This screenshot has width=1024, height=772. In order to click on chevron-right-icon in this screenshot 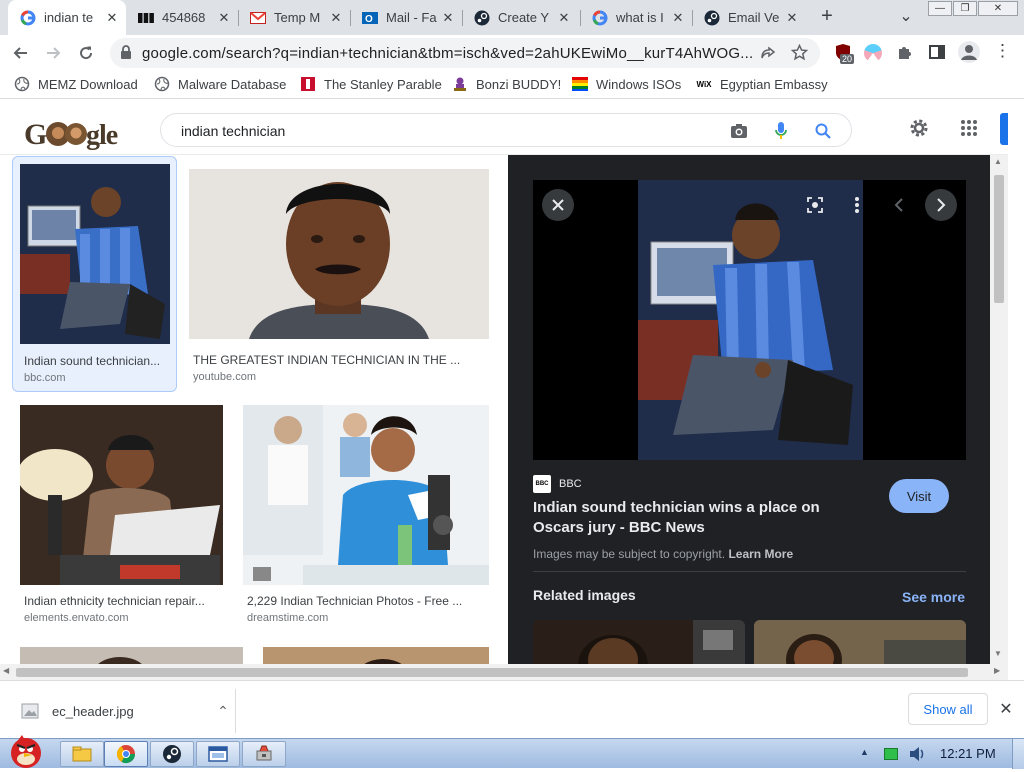, I will do `click(941, 205)`.